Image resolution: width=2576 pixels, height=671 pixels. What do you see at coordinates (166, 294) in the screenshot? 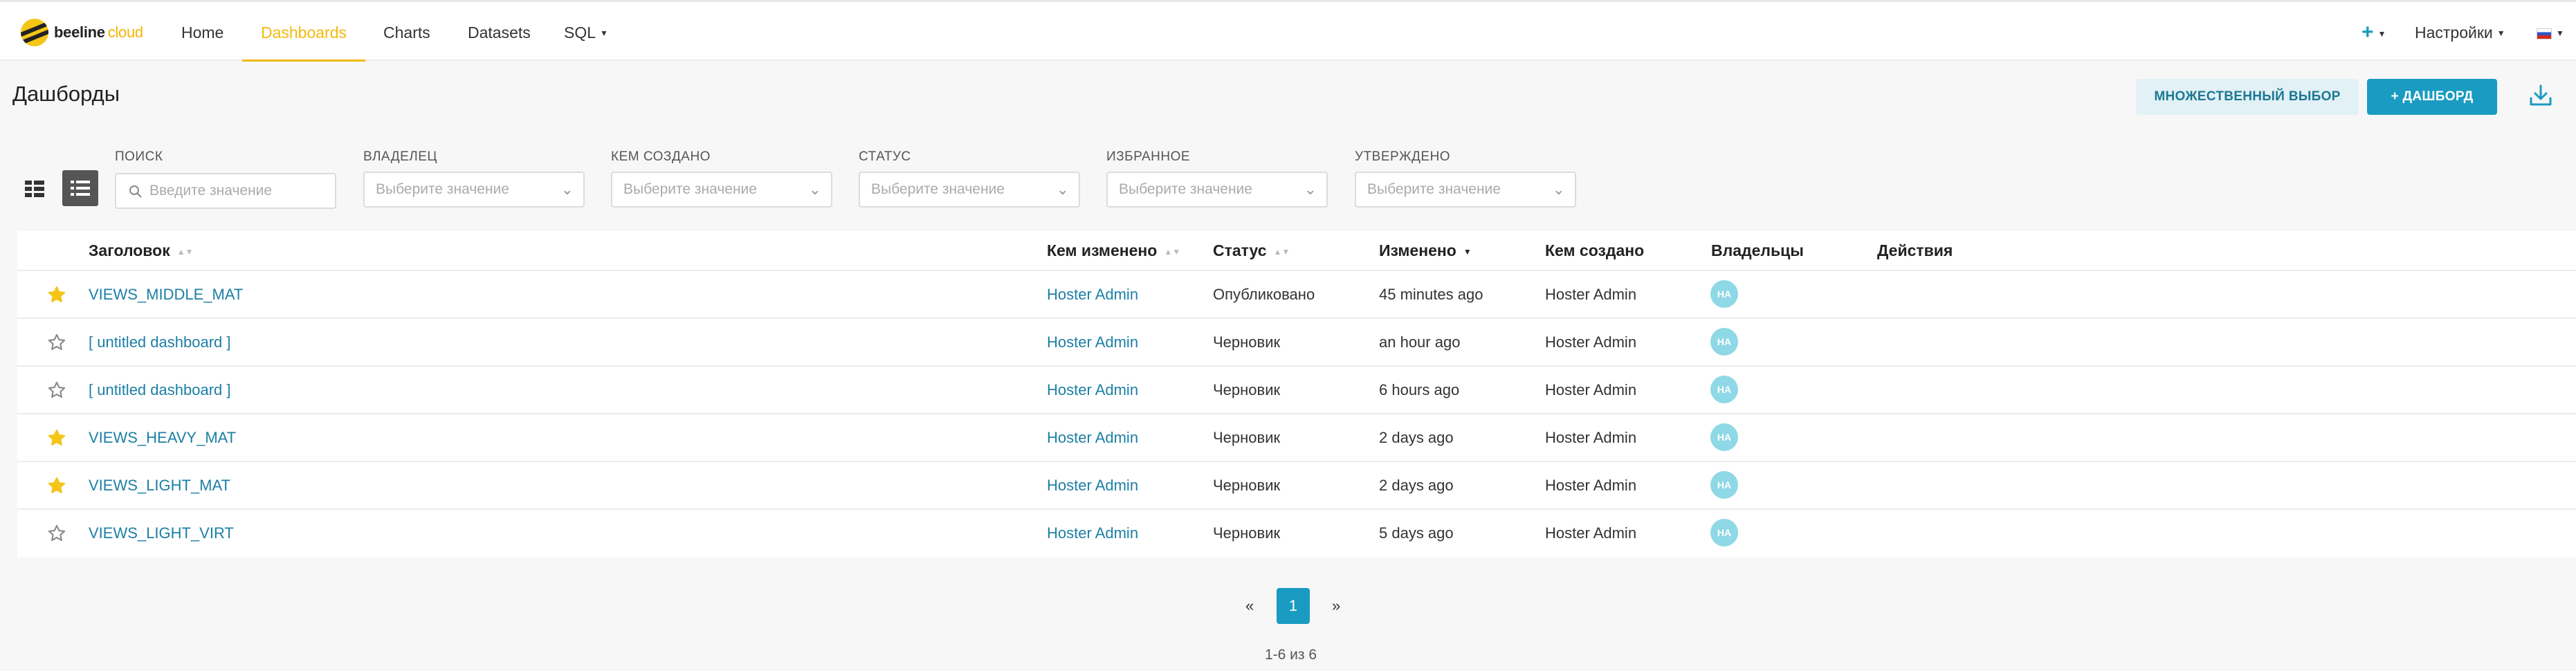
I see `dashboard-title-link: VIEWS_MIDDLE_MAT` at bounding box center [166, 294].